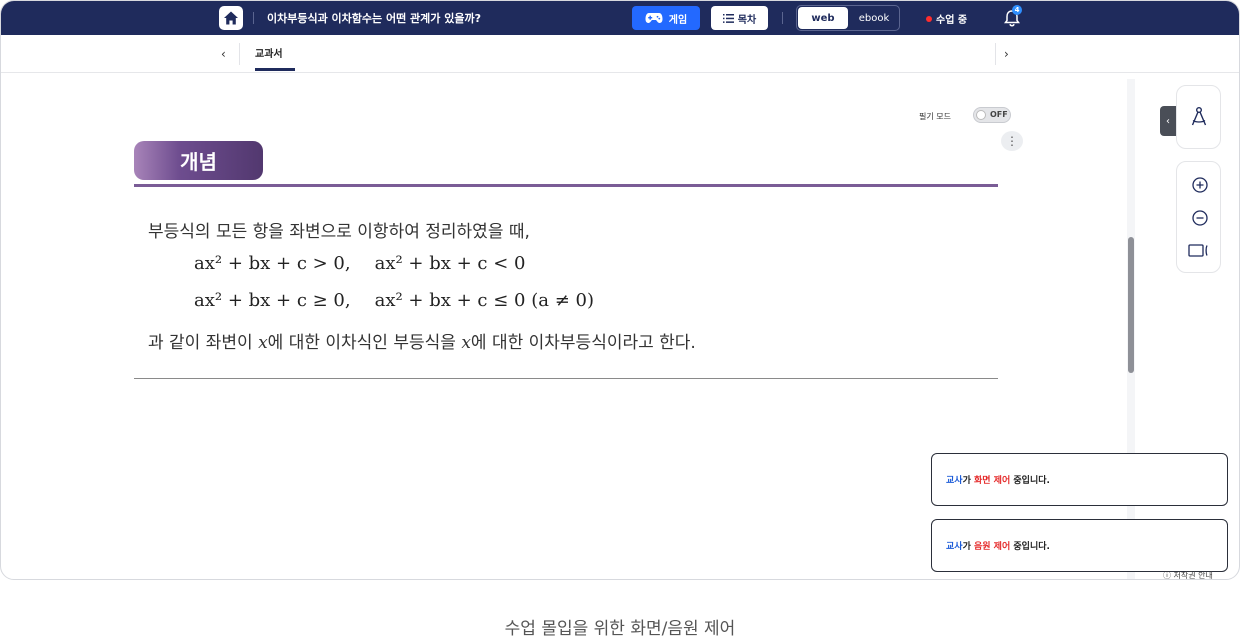  What do you see at coordinates (620, 54) in the screenshot?
I see `tab-bar: ‹ 교과서 ›` at bounding box center [620, 54].